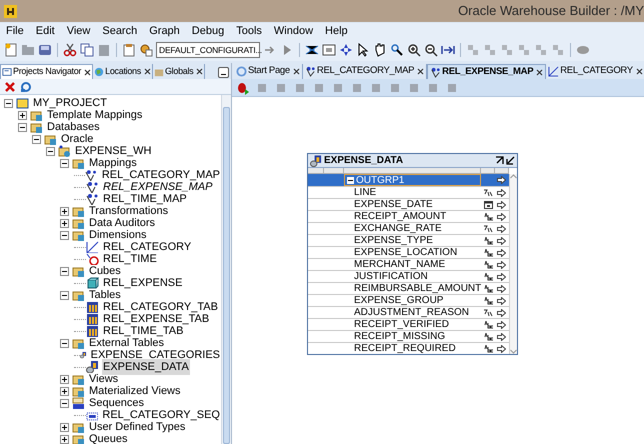 The width and height of the screenshot is (644, 444). I want to click on menu-item: Tools, so click(249, 31).